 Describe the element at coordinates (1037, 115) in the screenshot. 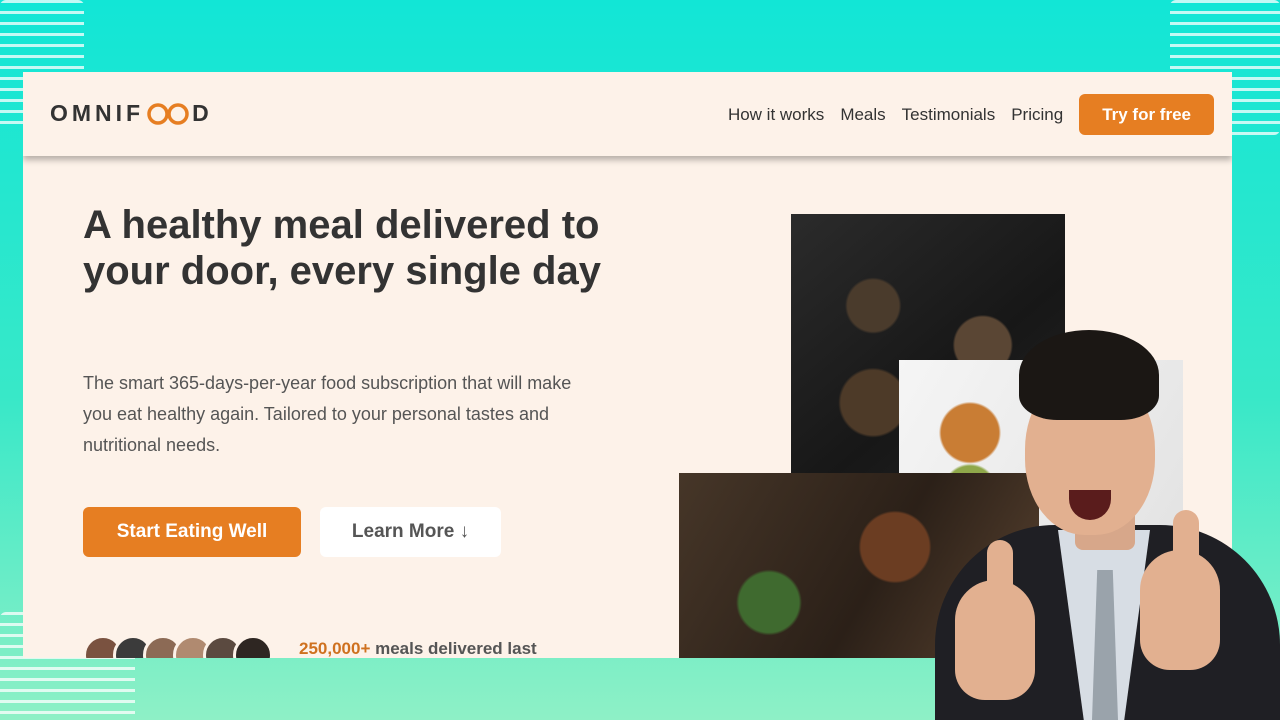

I see `nav-link-pricing: Pricing` at that location.